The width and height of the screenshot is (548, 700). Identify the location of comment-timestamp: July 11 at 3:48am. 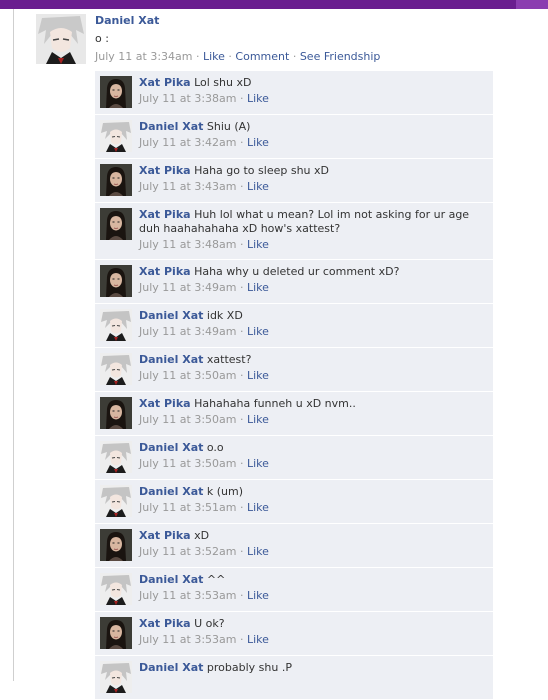
(187, 244).